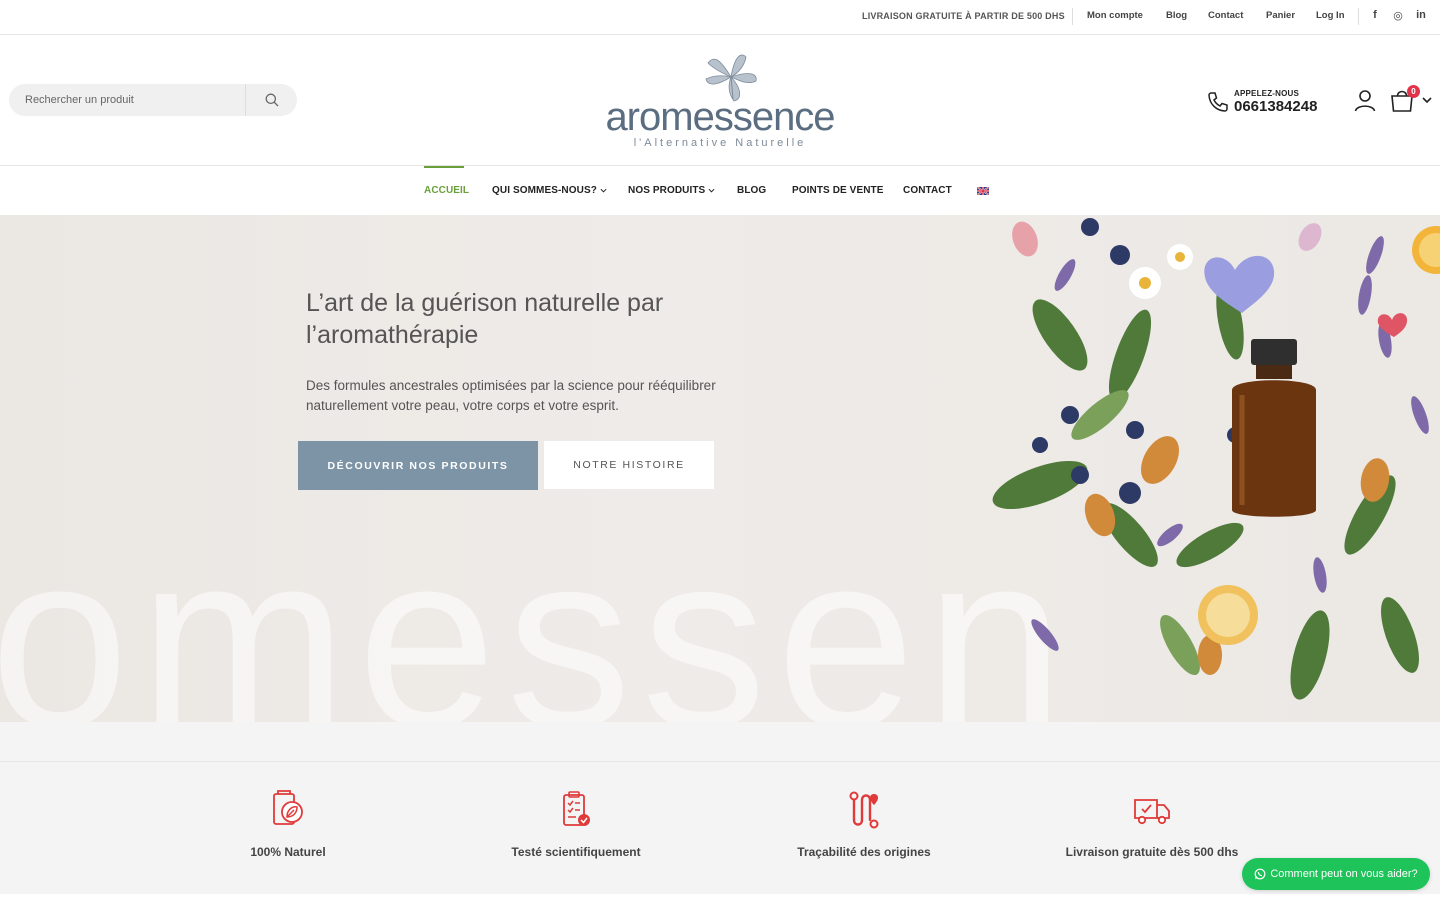 Image resolution: width=1440 pixels, height=900 pixels. I want to click on nav-item-blog: BLOG, so click(751, 190).